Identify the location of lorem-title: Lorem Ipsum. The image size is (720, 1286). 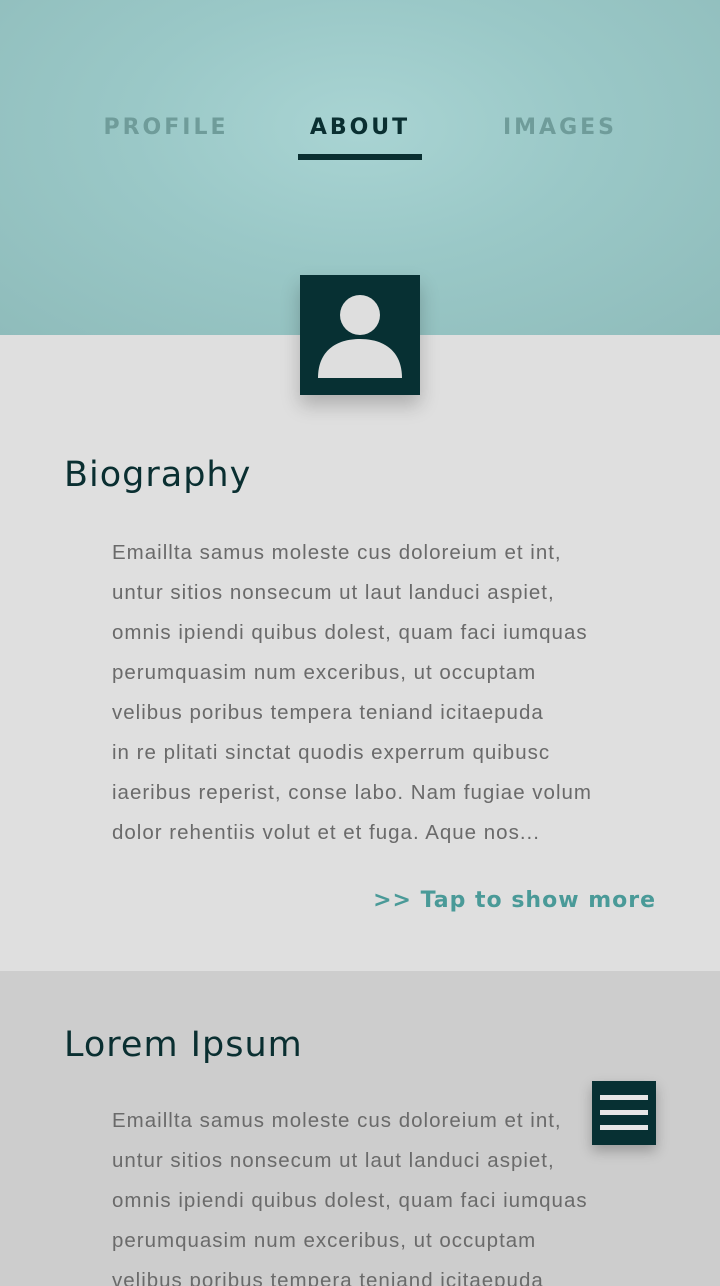
(183, 1045).